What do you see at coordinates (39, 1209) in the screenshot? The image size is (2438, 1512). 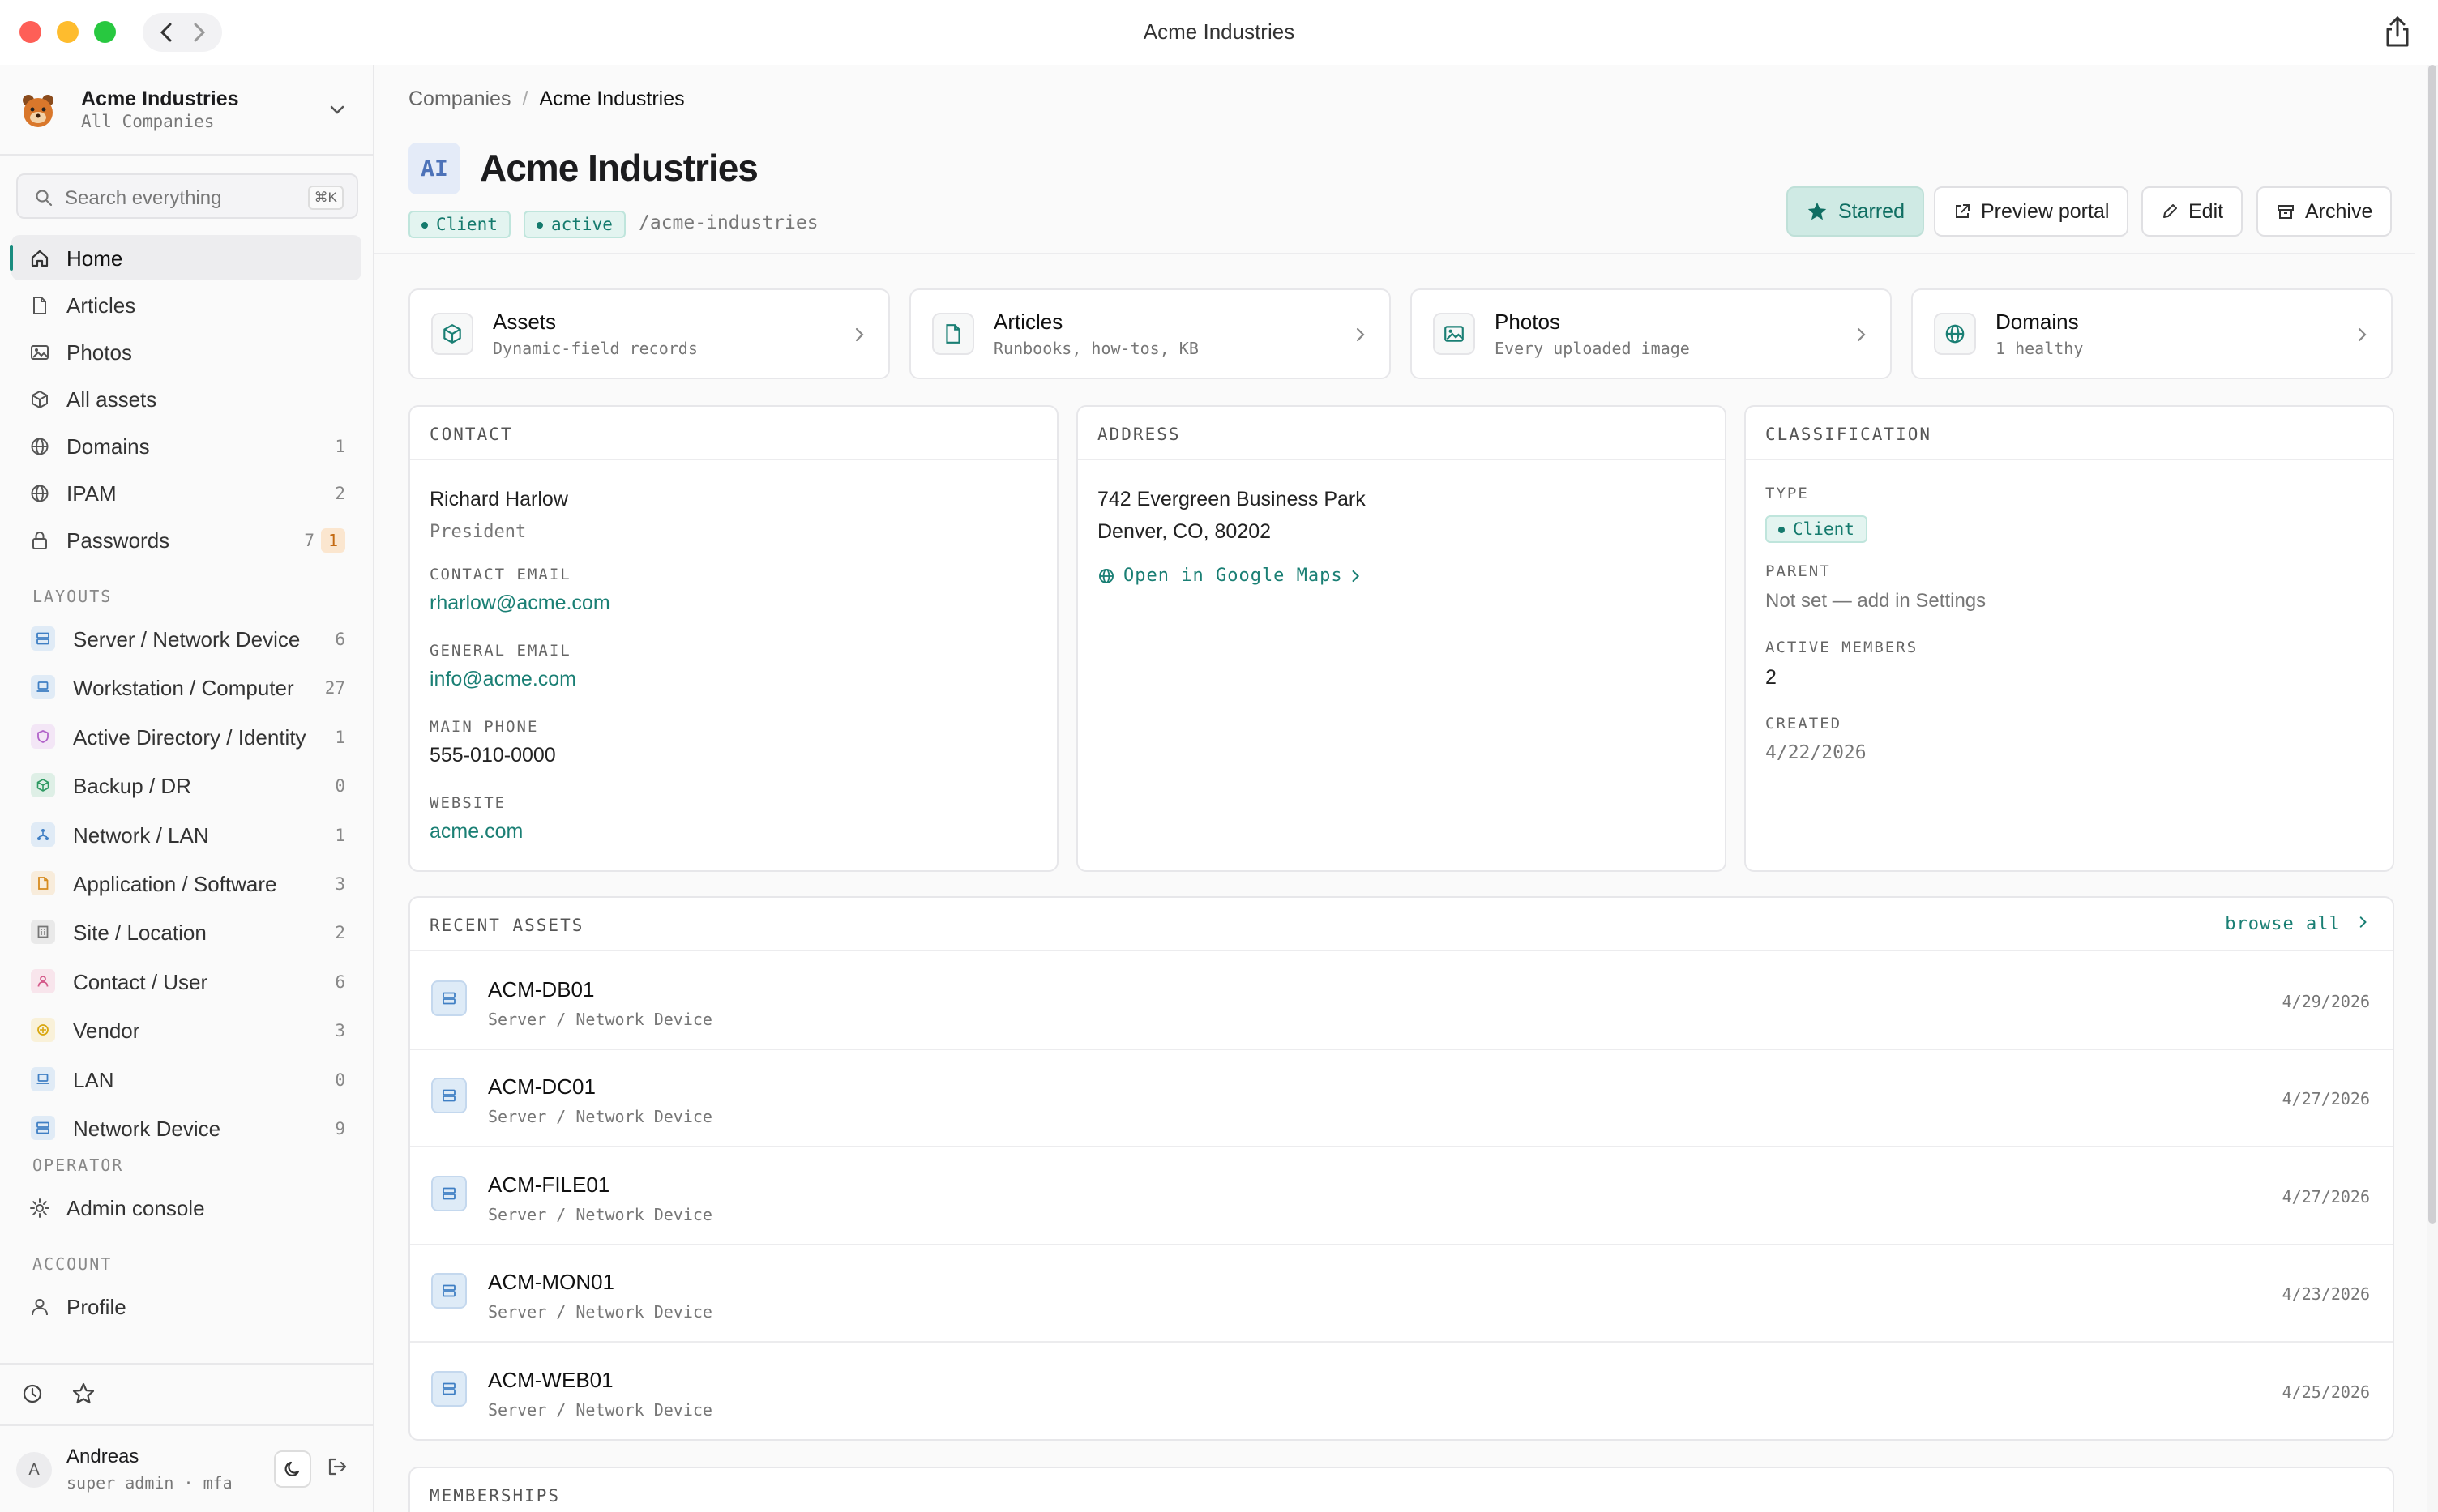 I see `gear-icon` at bounding box center [39, 1209].